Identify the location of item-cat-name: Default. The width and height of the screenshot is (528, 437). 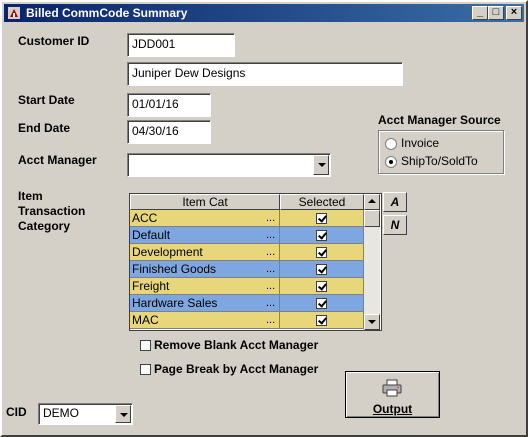
(151, 235).